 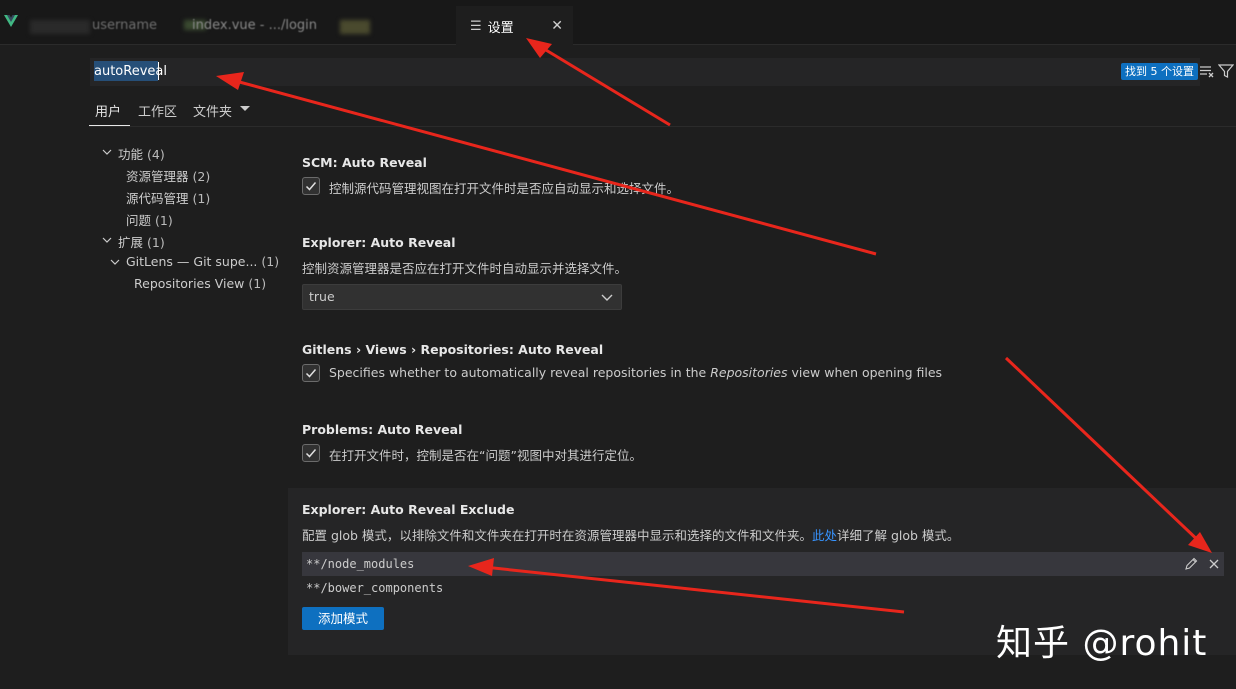 I want to click on toc-item-extensions: 扩展 (1), so click(x=141, y=241).